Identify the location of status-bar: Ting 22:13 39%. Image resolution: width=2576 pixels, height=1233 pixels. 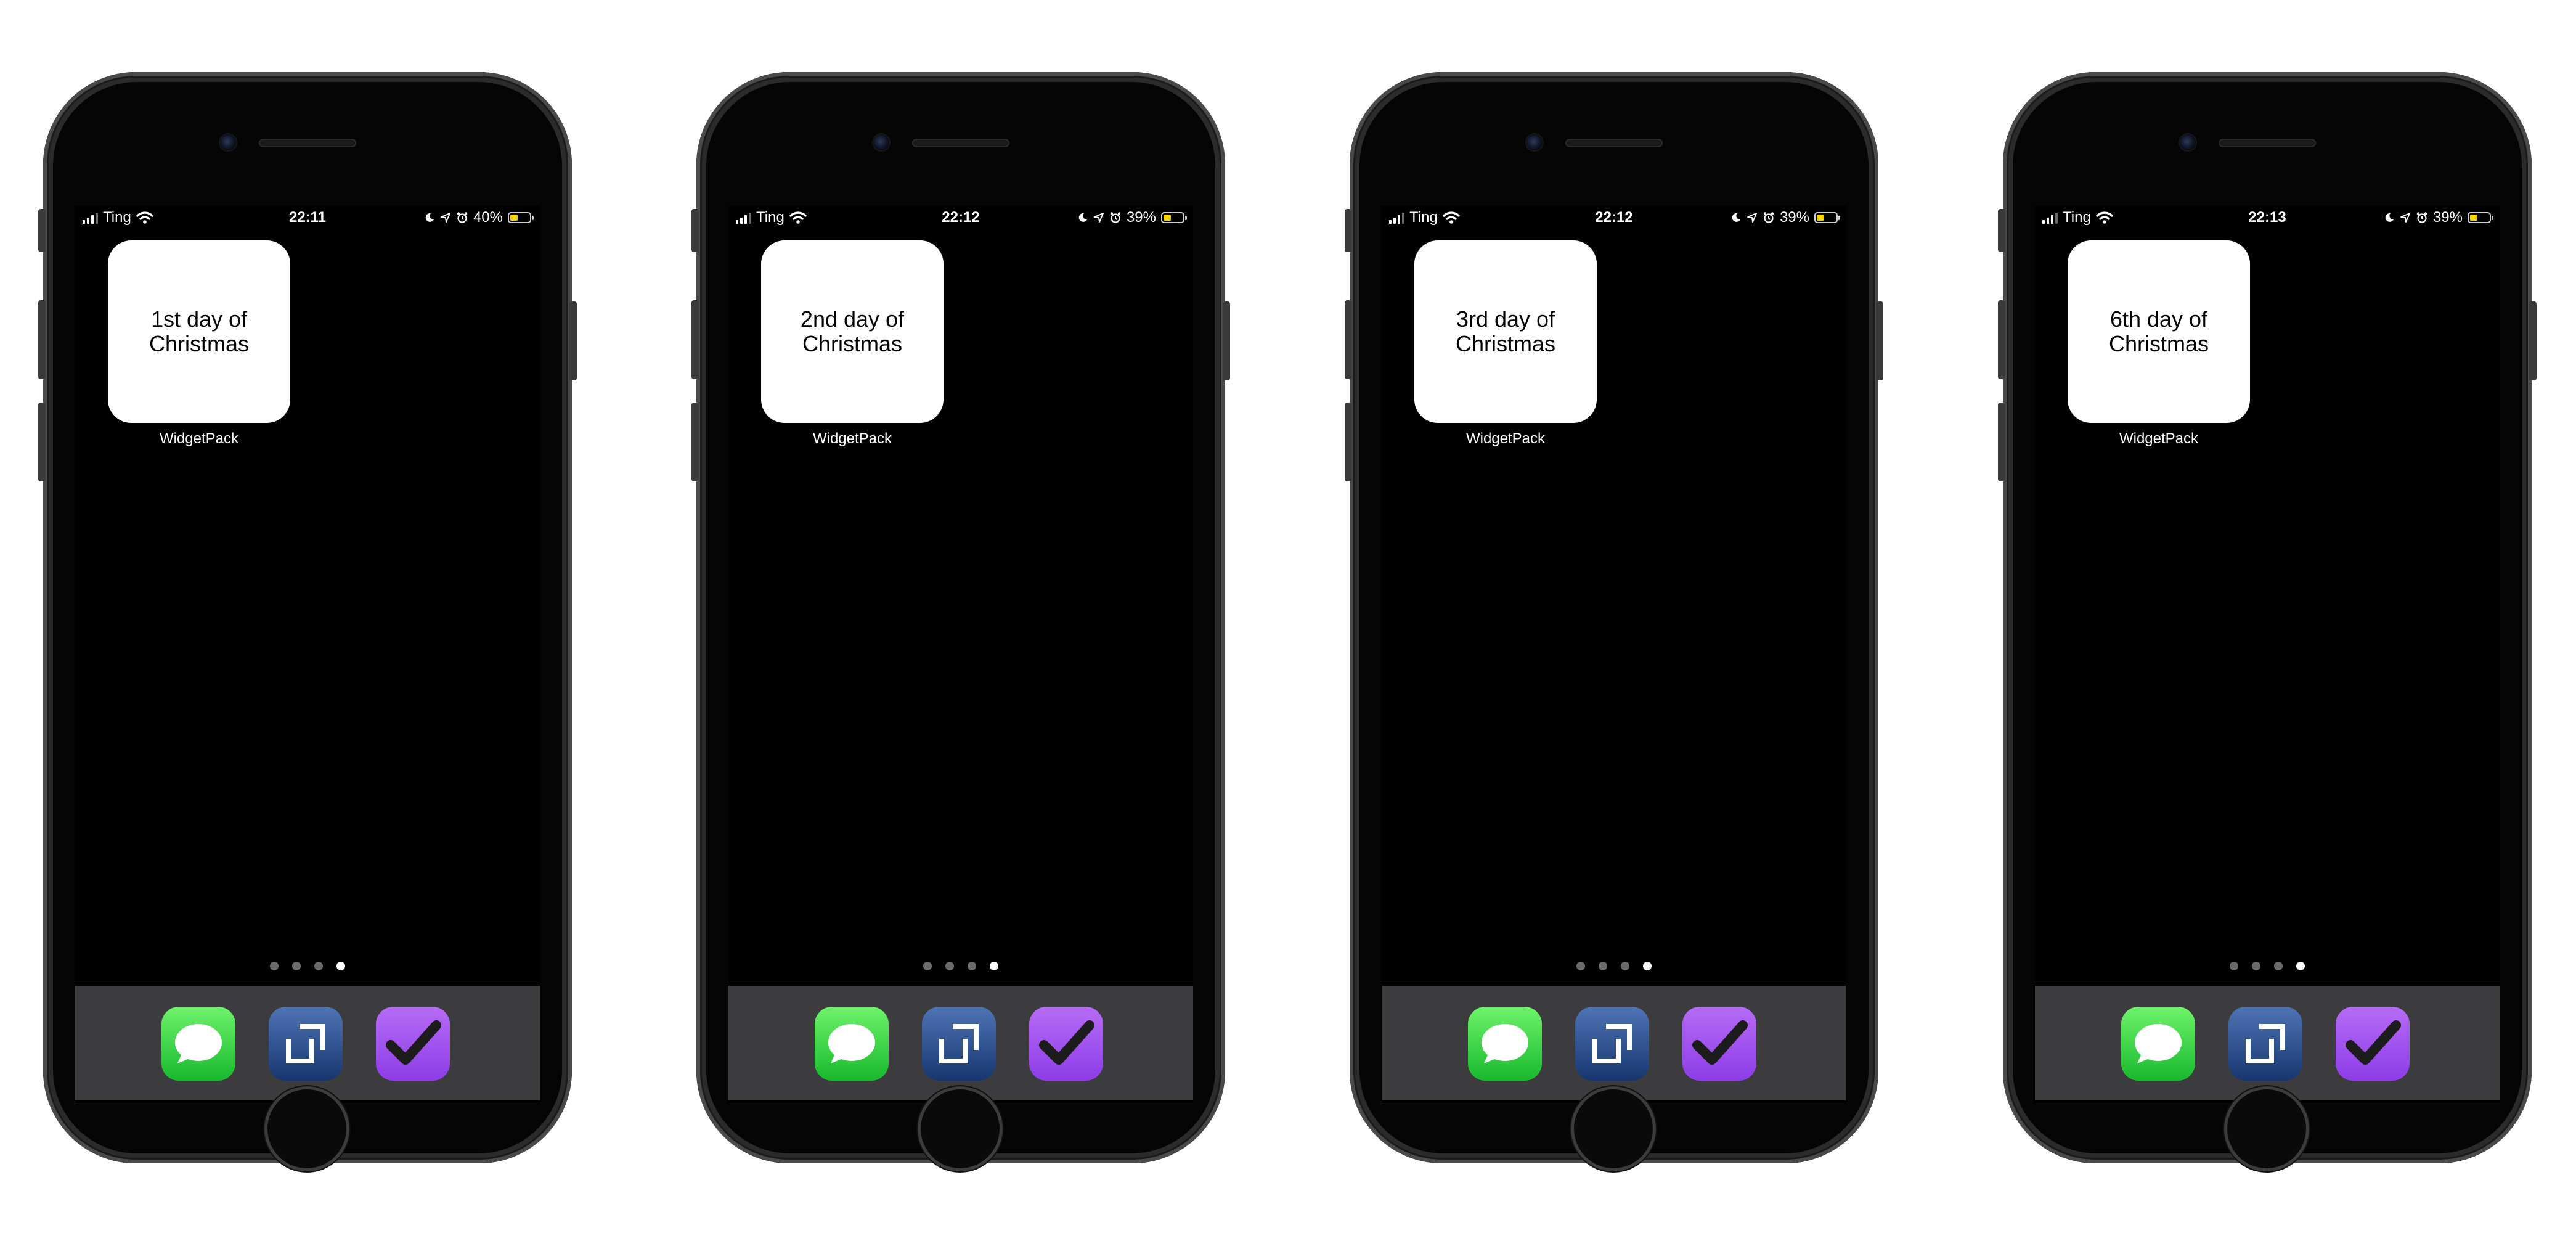
(2267, 217).